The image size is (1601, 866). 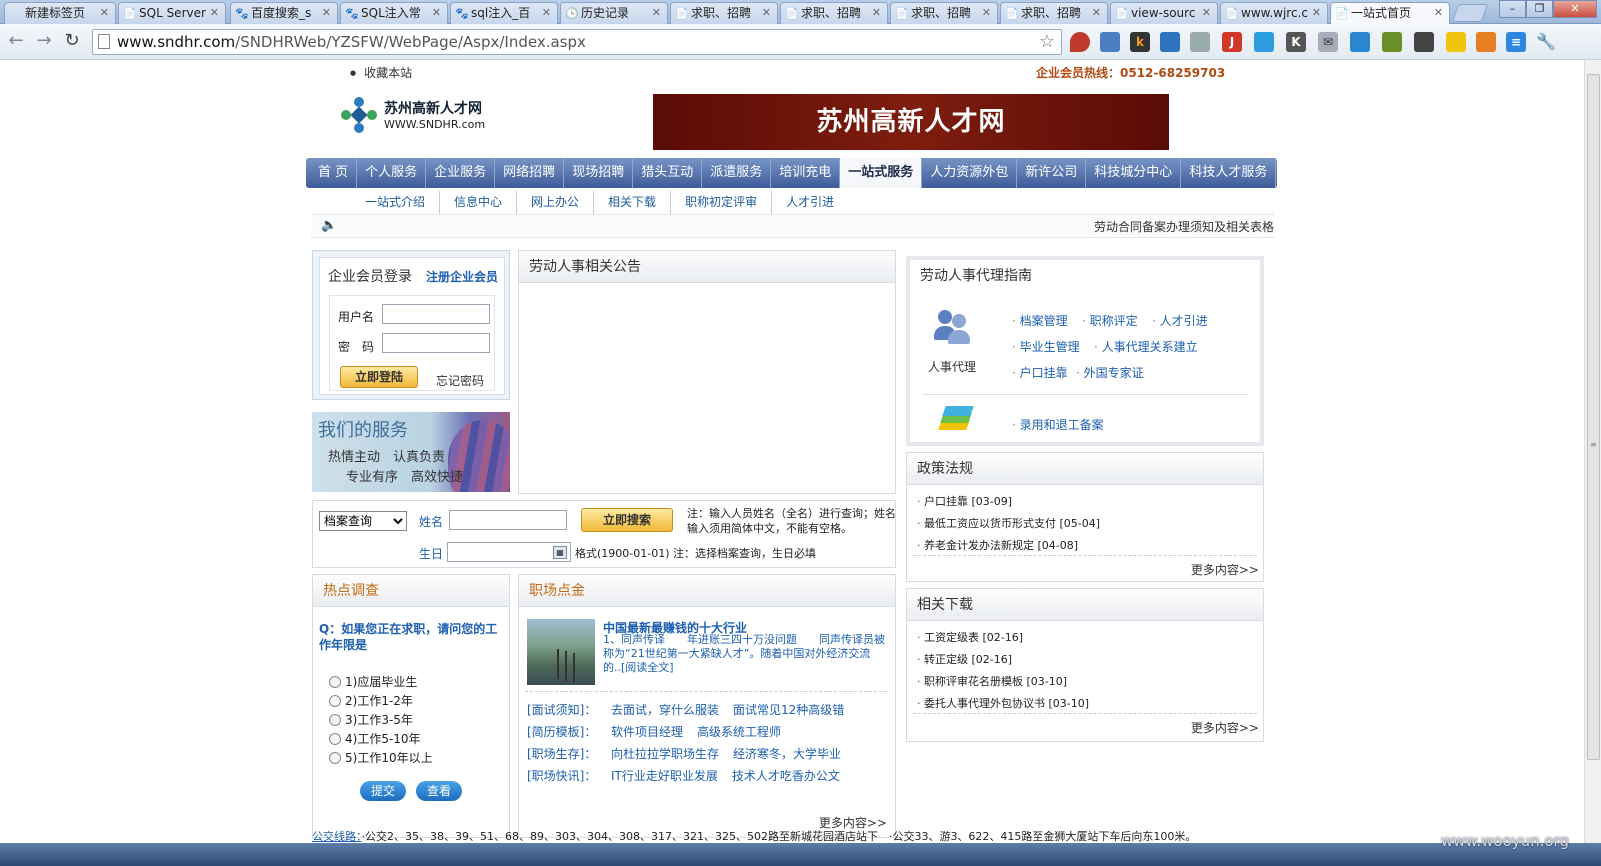 What do you see at coordinates (665, 754) in the screenshot?
I see `row-link: 向杜拉拉学职场生存` at bounding box center [665, 754].